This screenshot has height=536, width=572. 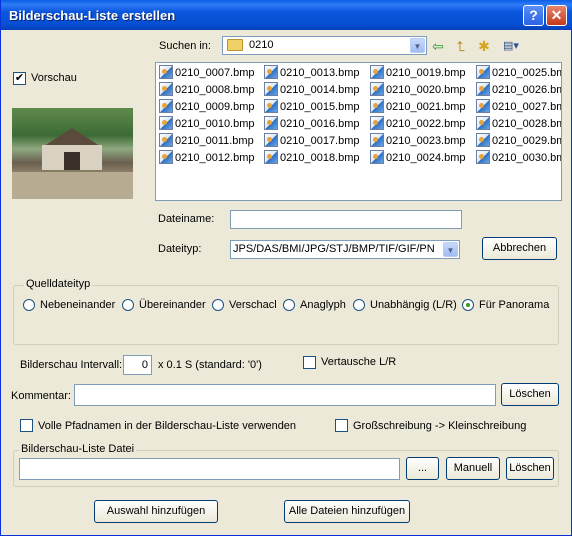 I want to click on filetype-value: JPS/DAS/BMI/JPG/STJ/BMP/TIF/GIF/PN, so click(x=334, y=249).